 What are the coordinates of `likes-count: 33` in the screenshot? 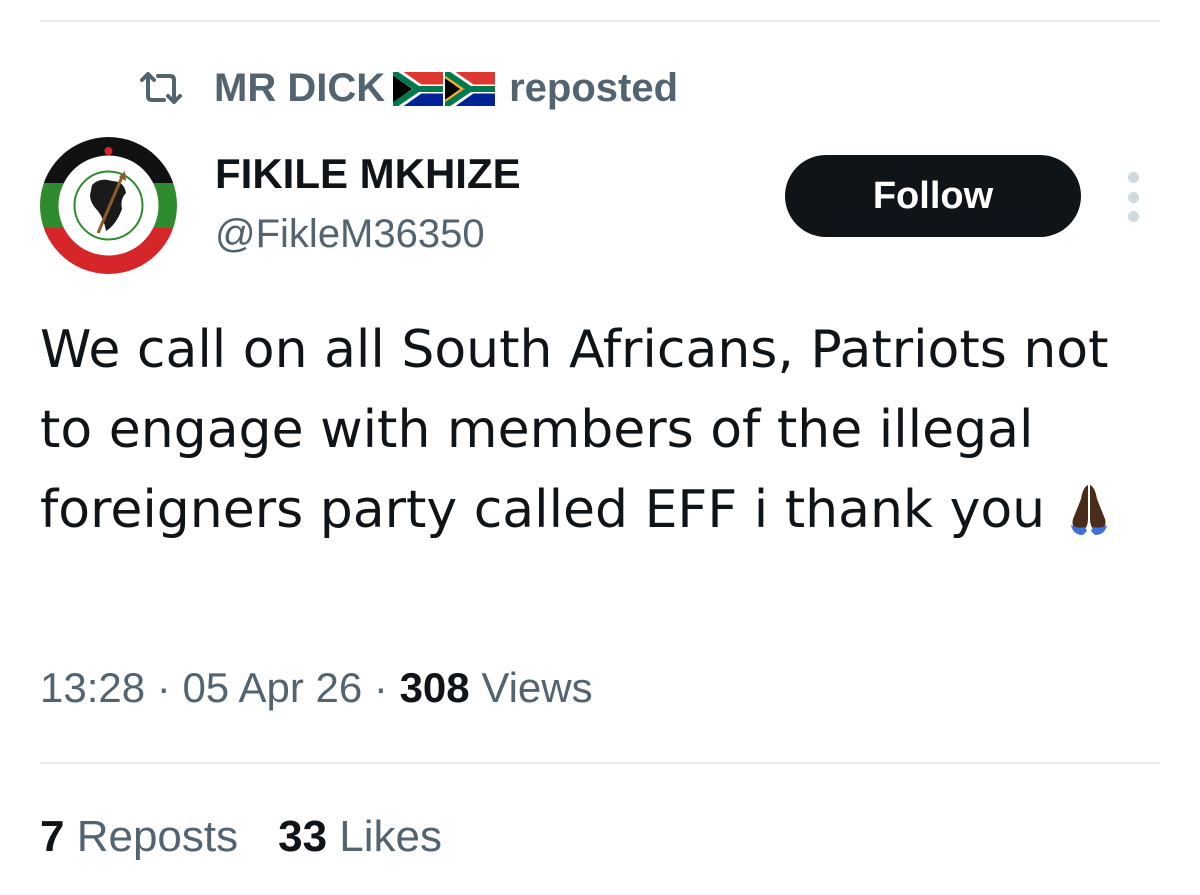 It's located at (303, 836).